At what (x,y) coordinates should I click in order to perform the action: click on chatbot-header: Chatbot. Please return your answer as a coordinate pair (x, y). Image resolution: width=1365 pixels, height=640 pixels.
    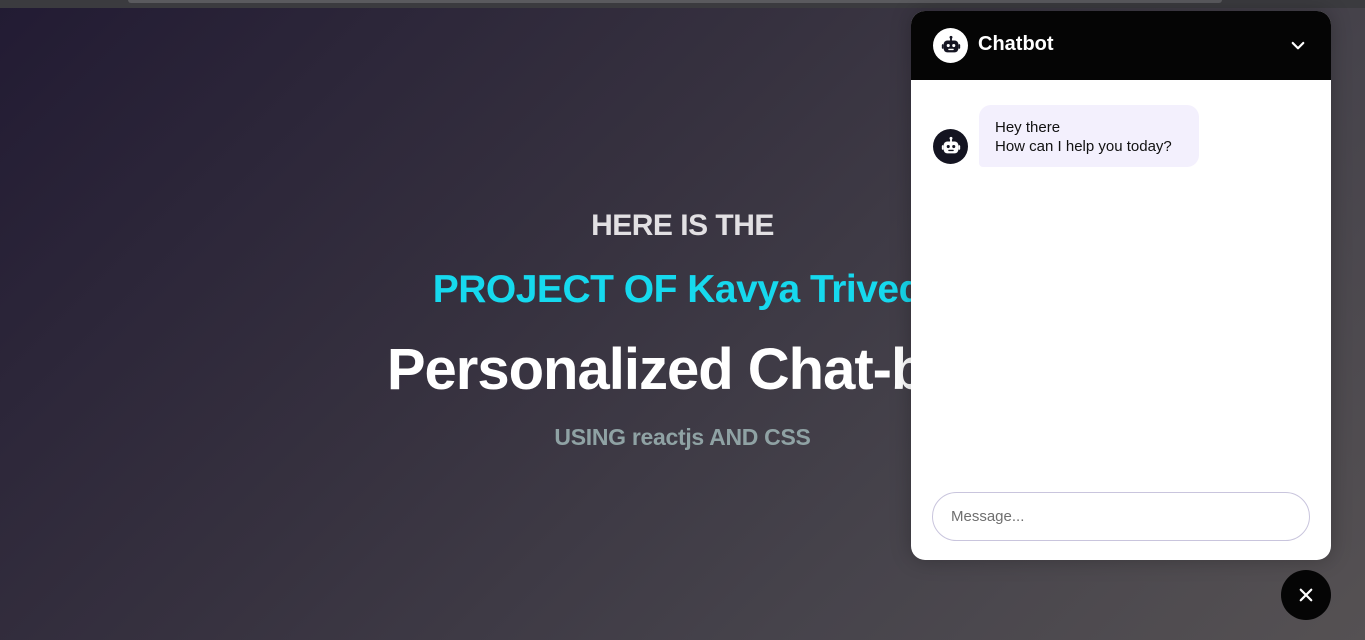
    Looking at the image, I should click on (1121, 45).